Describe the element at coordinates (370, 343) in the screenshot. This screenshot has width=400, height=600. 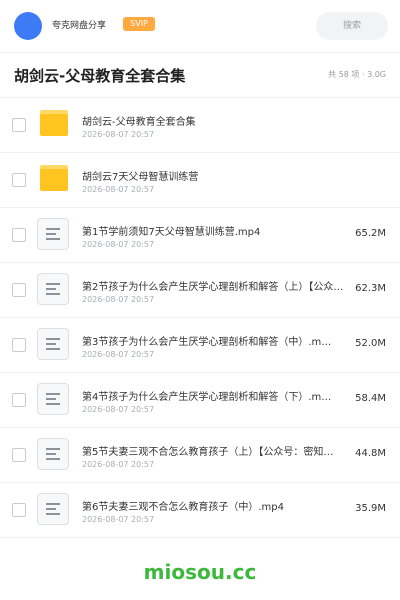
I see `item-size: 52.0M` at that location.